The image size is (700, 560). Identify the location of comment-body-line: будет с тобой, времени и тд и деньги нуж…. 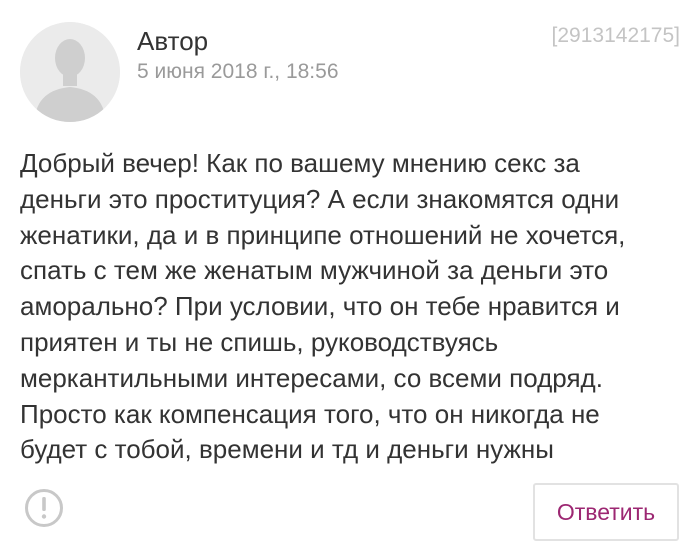
(287, 449).